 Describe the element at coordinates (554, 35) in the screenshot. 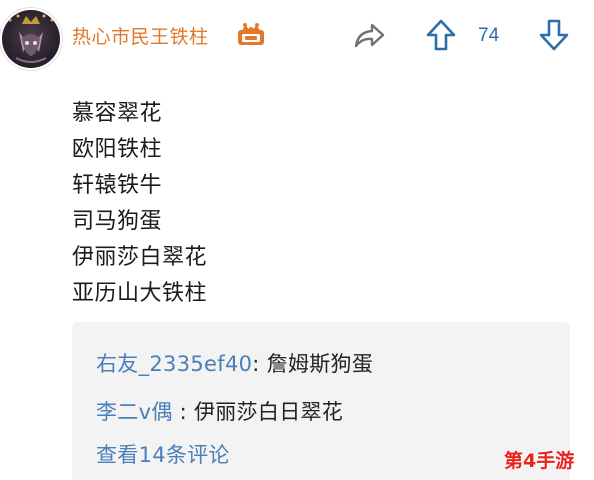

I see `downvote-arrow-icon` at that location.